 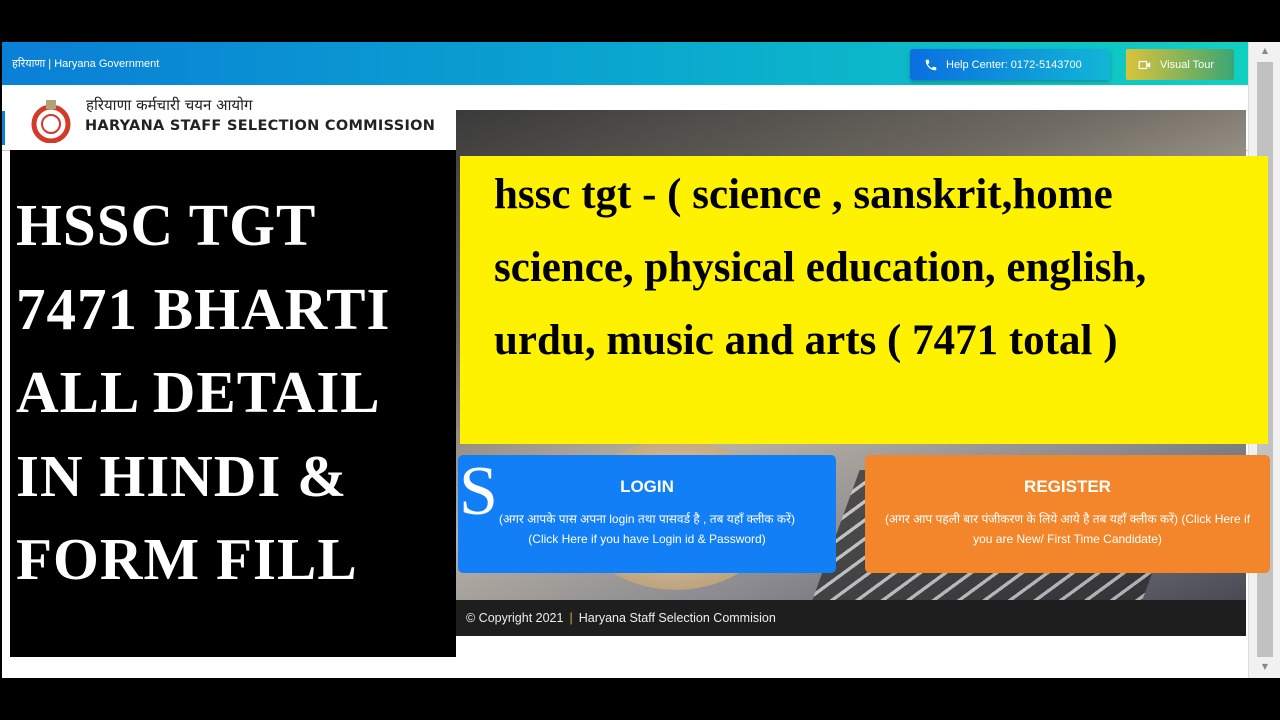 What do you see at coordinates (86, 64) in the screenshot?
I see `government-label: हरियाणा | Haryana Government` at bounding box center [86, 64].